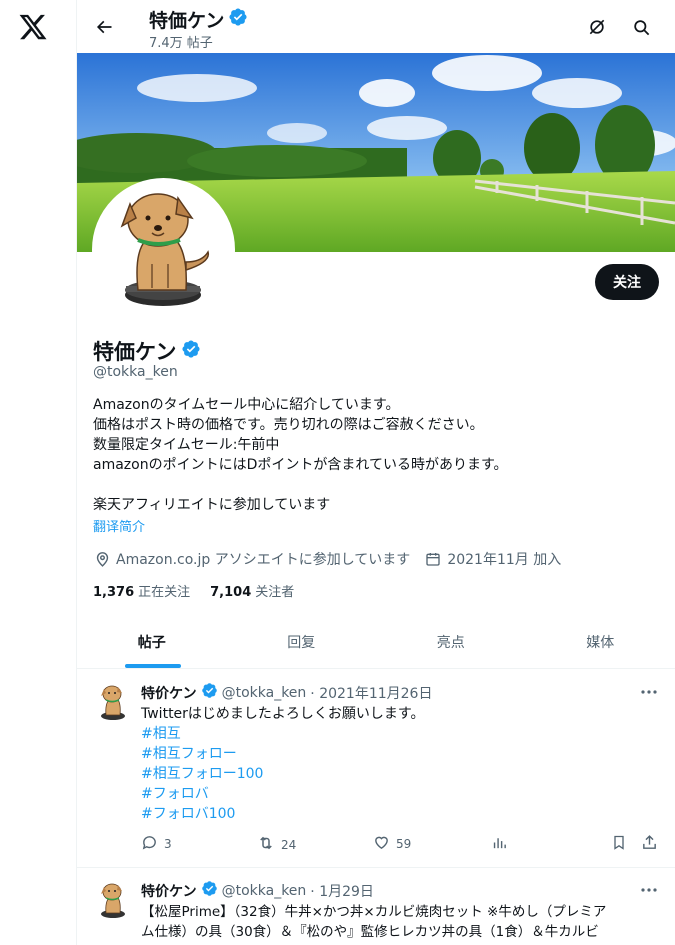 The height and width of the screenshot is (945, 675). I want to click on bio-line: Amazonのタイムセール中心に紹介しています。, so click(246, 405).